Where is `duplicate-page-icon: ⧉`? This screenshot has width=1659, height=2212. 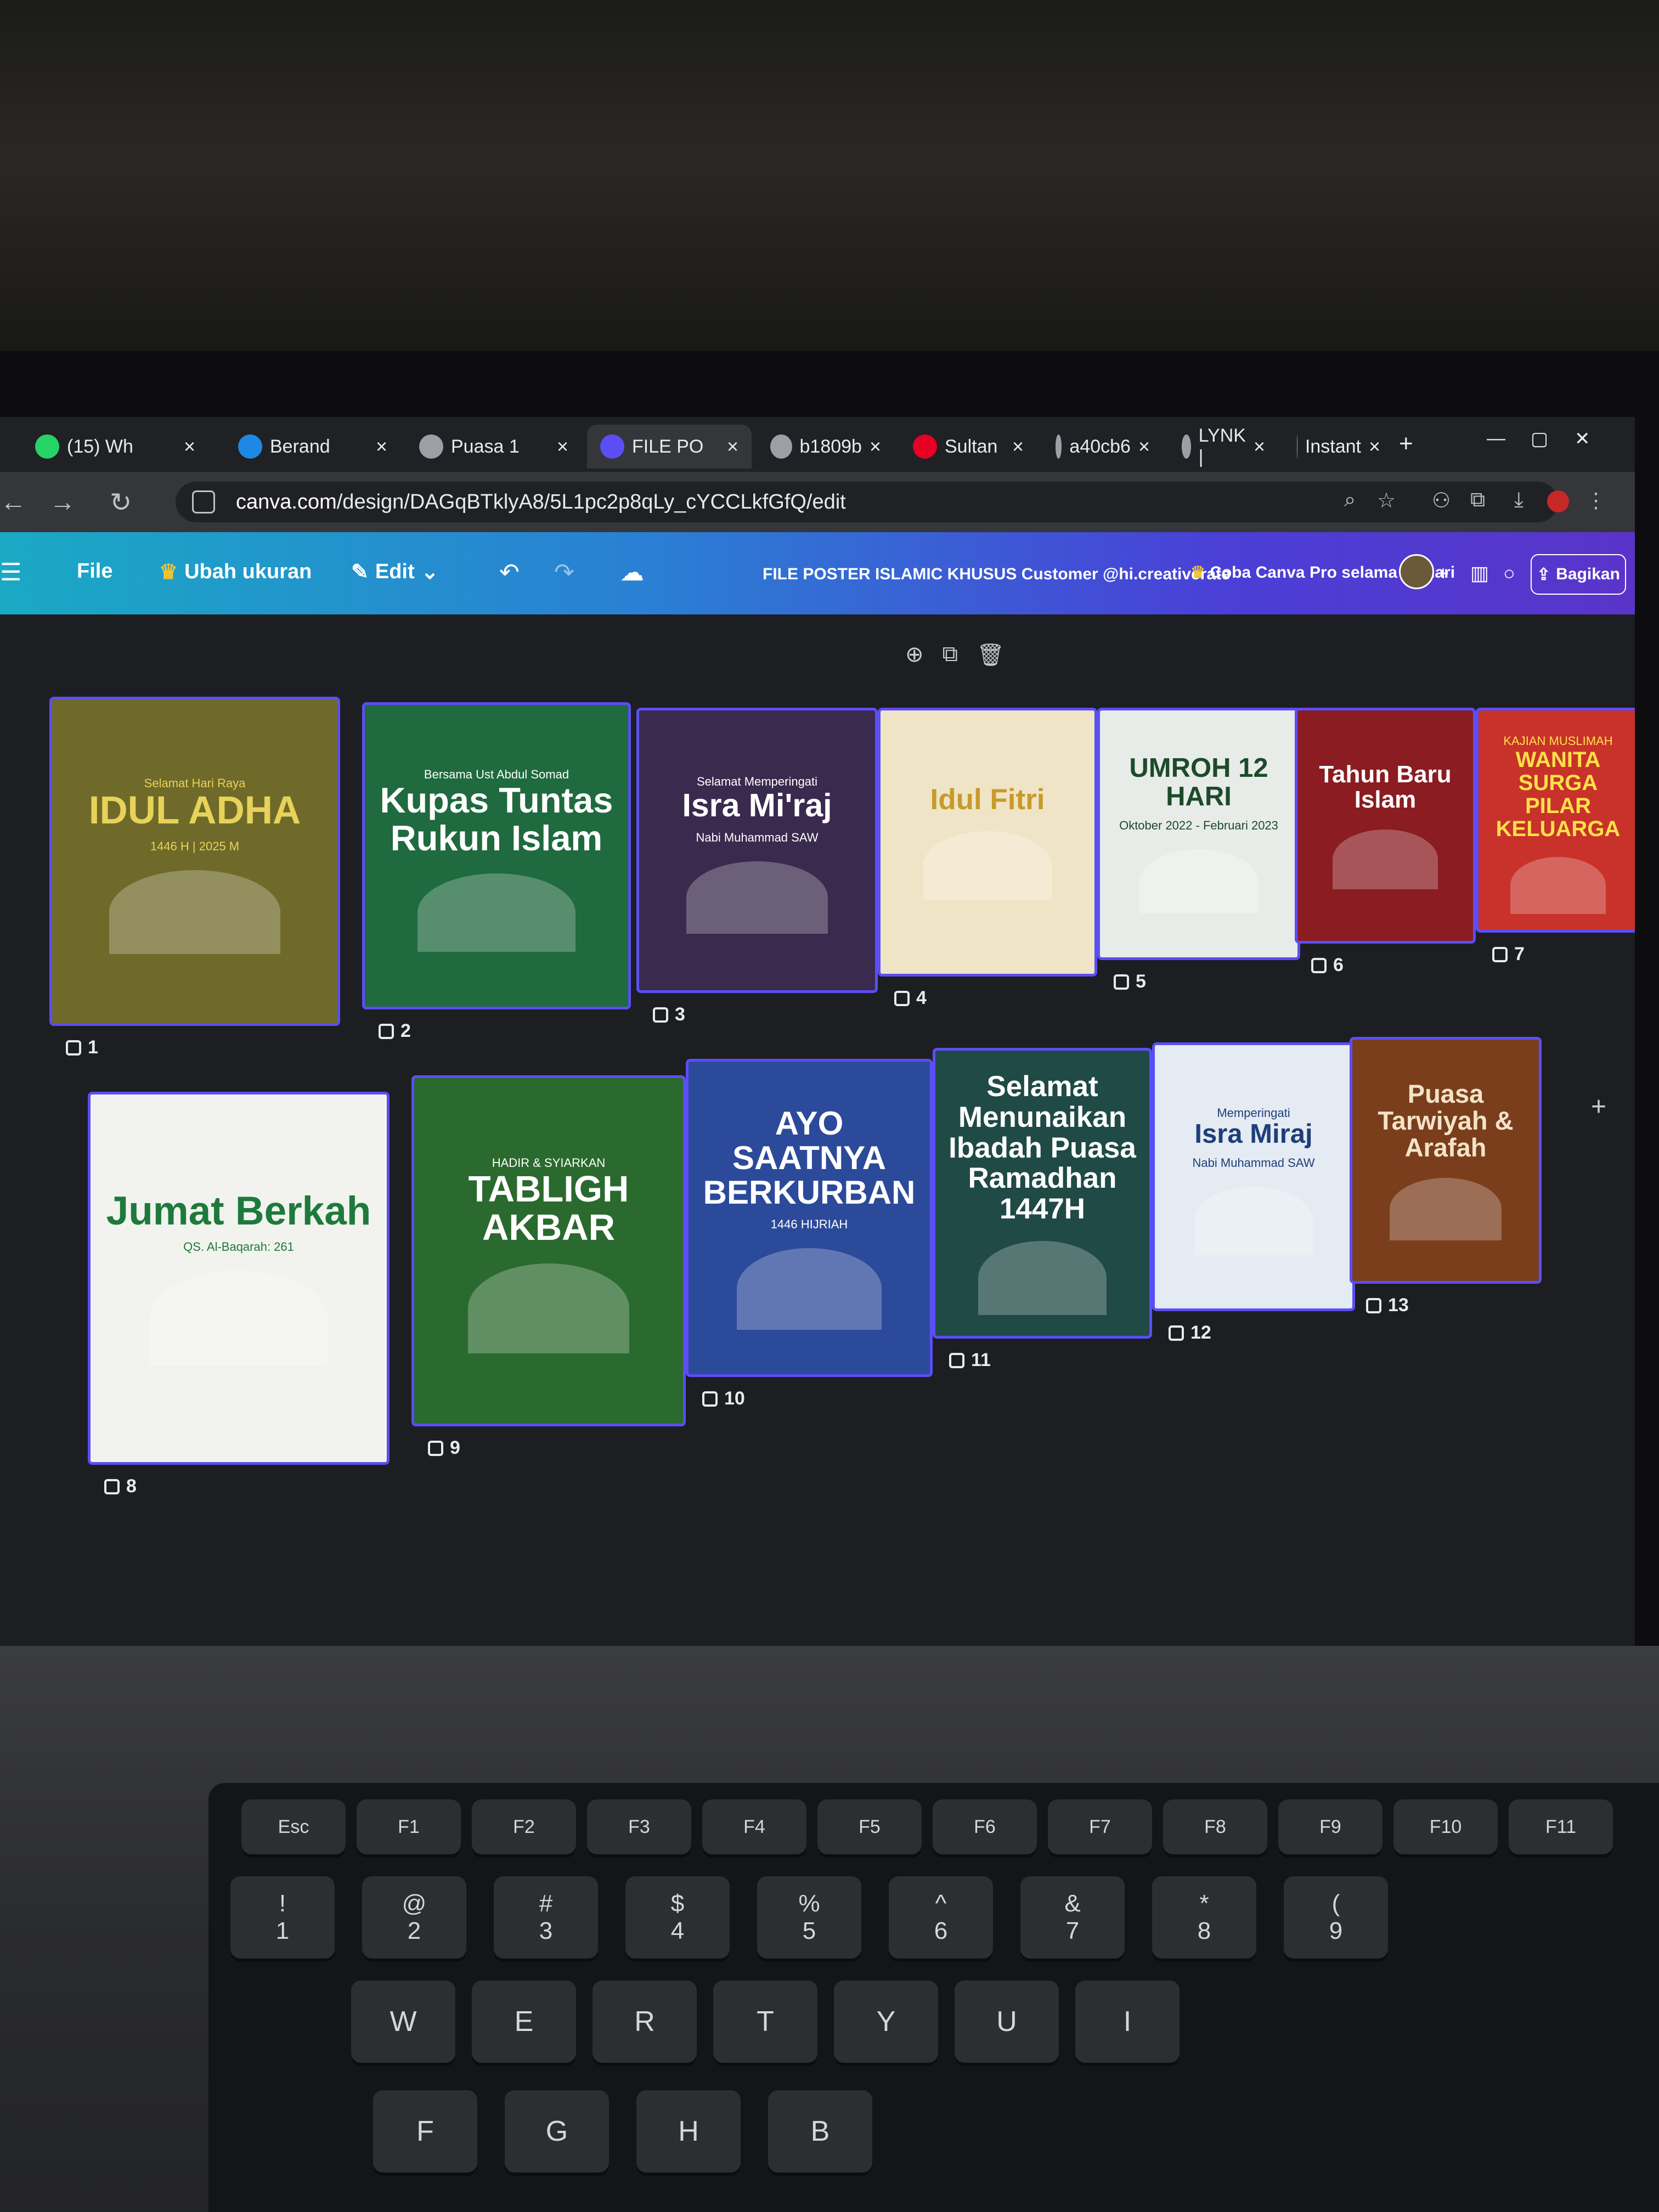 duplicate-page-icon: ⧉ is located at coordinates (950, 655).